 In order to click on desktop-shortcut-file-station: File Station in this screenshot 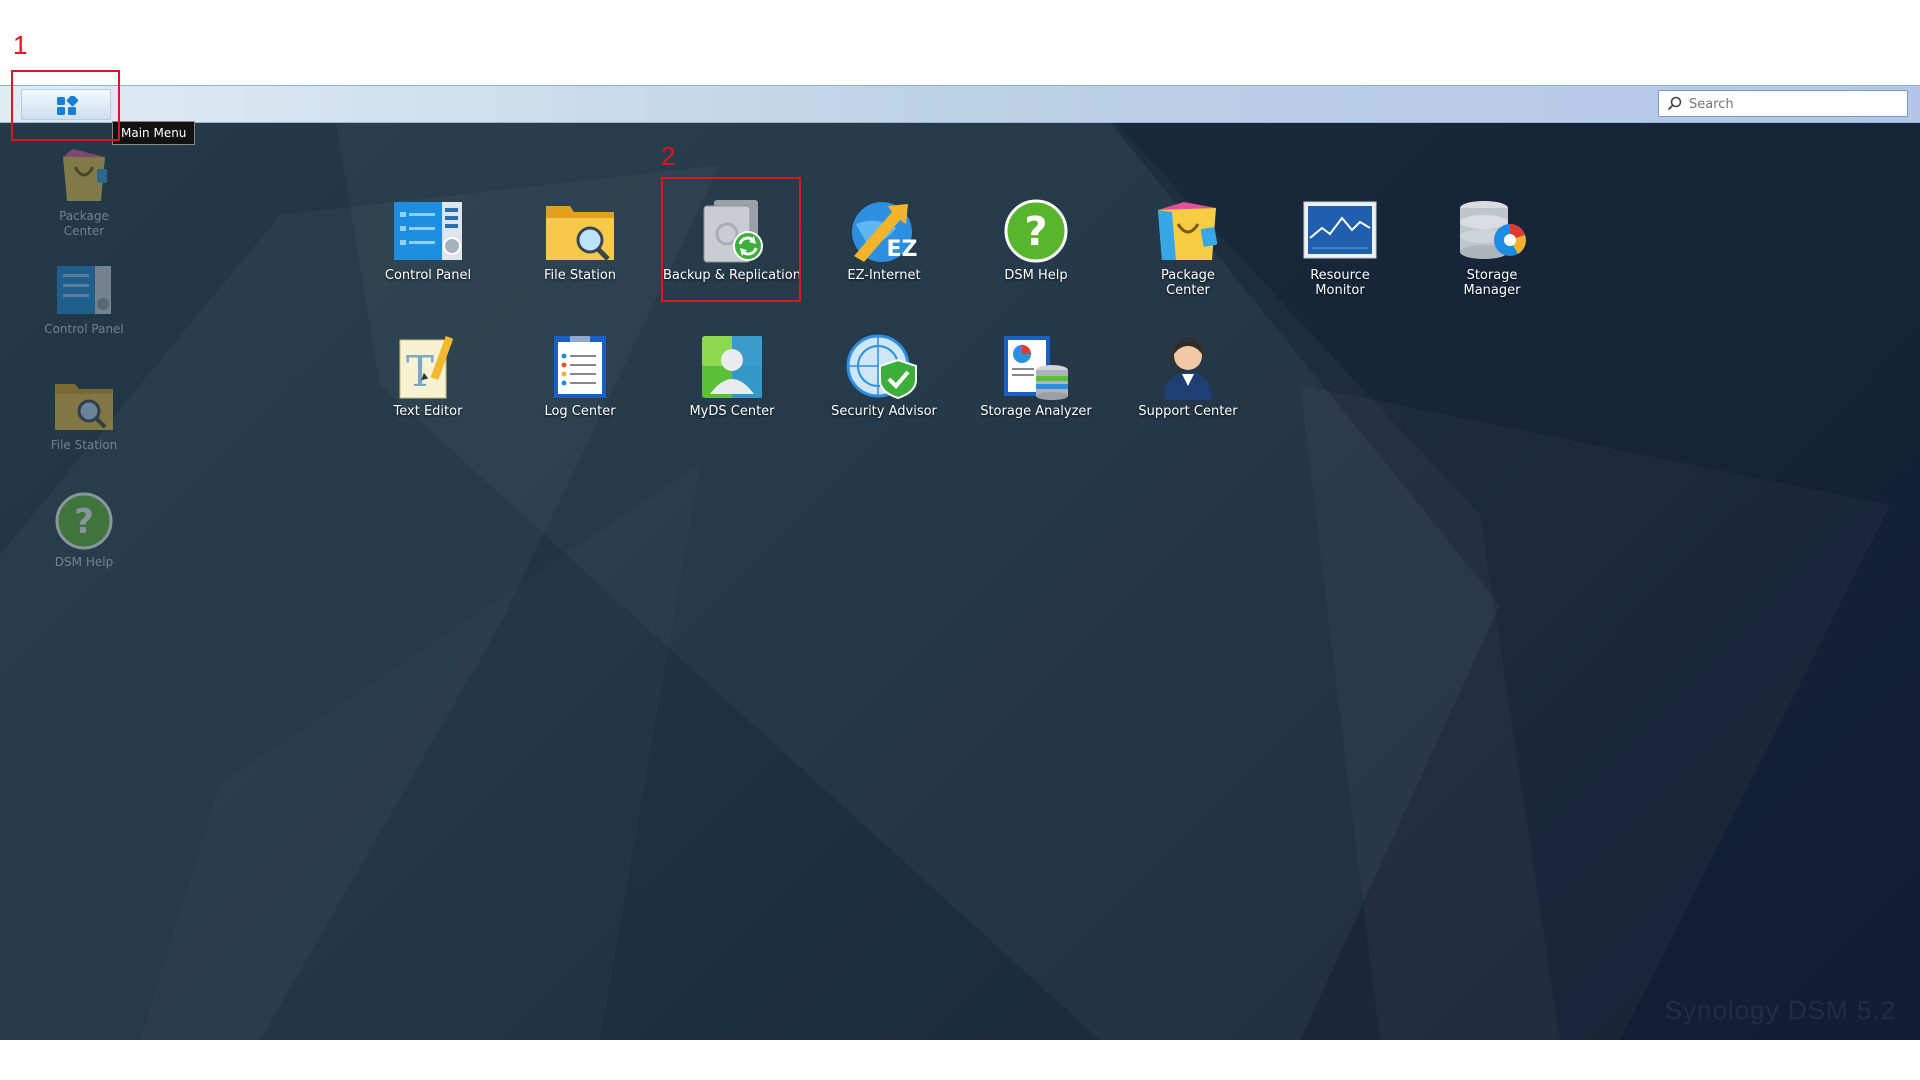, I will do `click(84, 414)`.